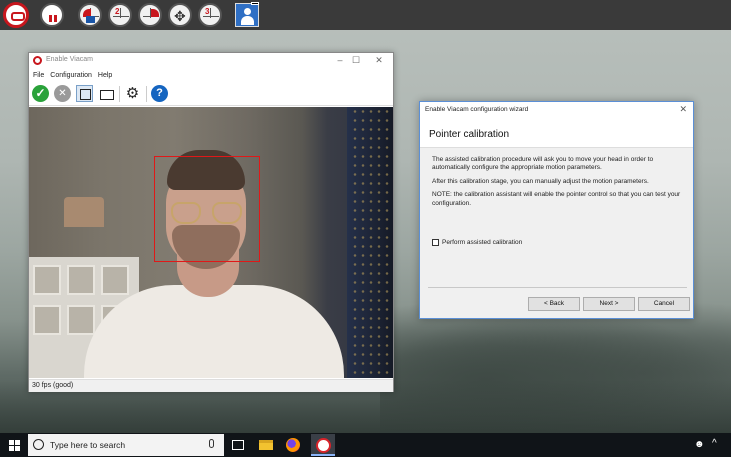  What do you see at coordinates (150, 15) in the screenshot?
I see `right-click-button` at bounding box center [150, 15].